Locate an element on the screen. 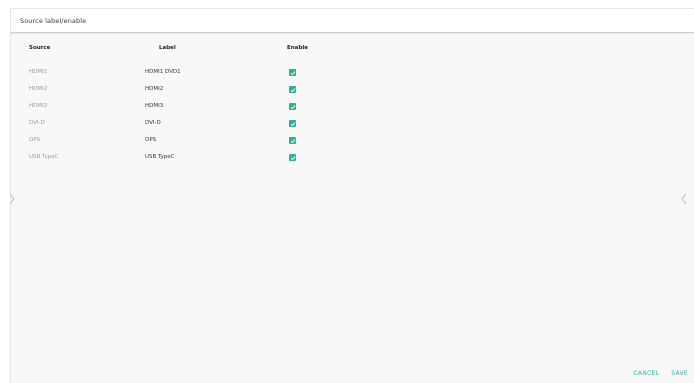  table-row: HDMI1 HDMI1 DVD1 is located at coordinates (352, 75).